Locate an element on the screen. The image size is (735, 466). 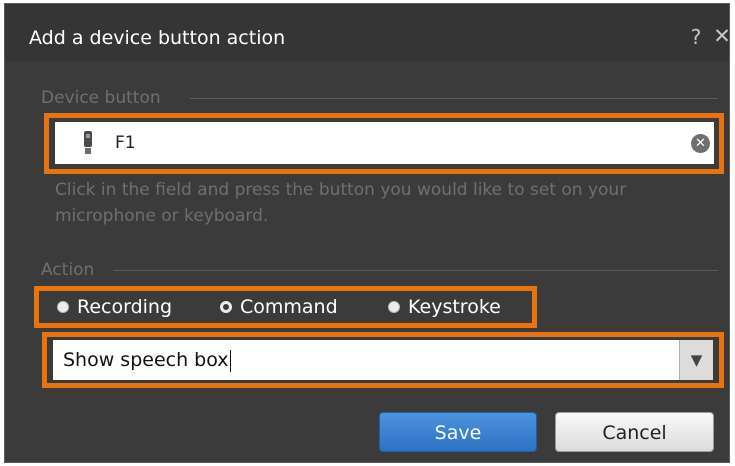
save-button: Save is located at coordinates (458, 432).